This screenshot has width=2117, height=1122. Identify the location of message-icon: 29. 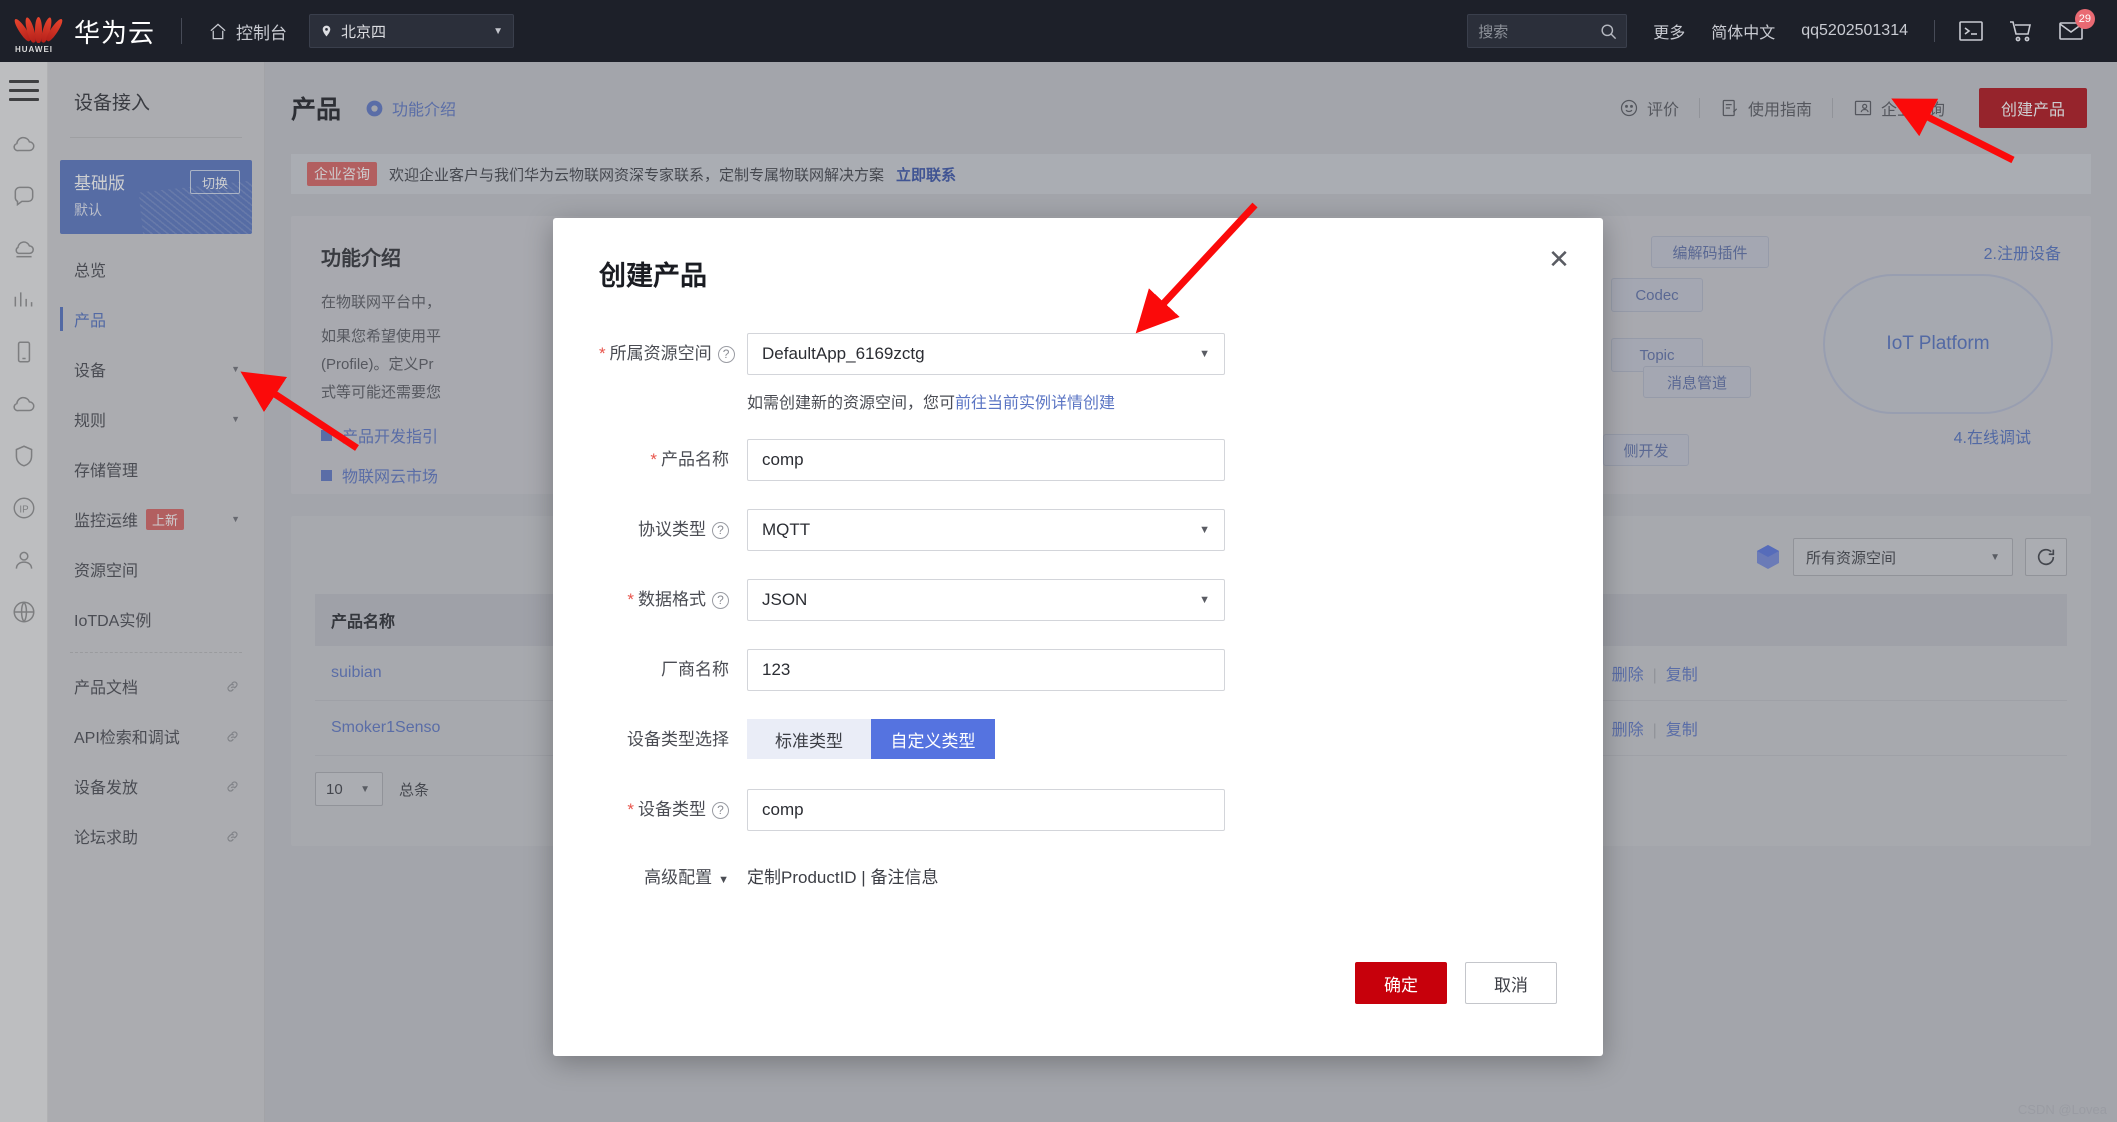
(2076, 27).